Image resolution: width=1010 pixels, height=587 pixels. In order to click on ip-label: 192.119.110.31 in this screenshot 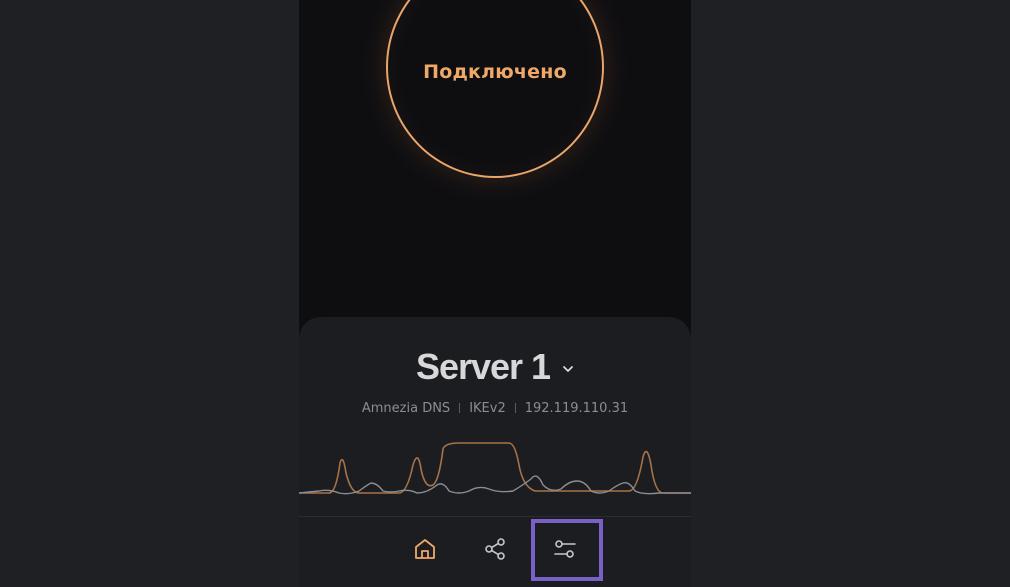, I will do `click(576, 408)`.